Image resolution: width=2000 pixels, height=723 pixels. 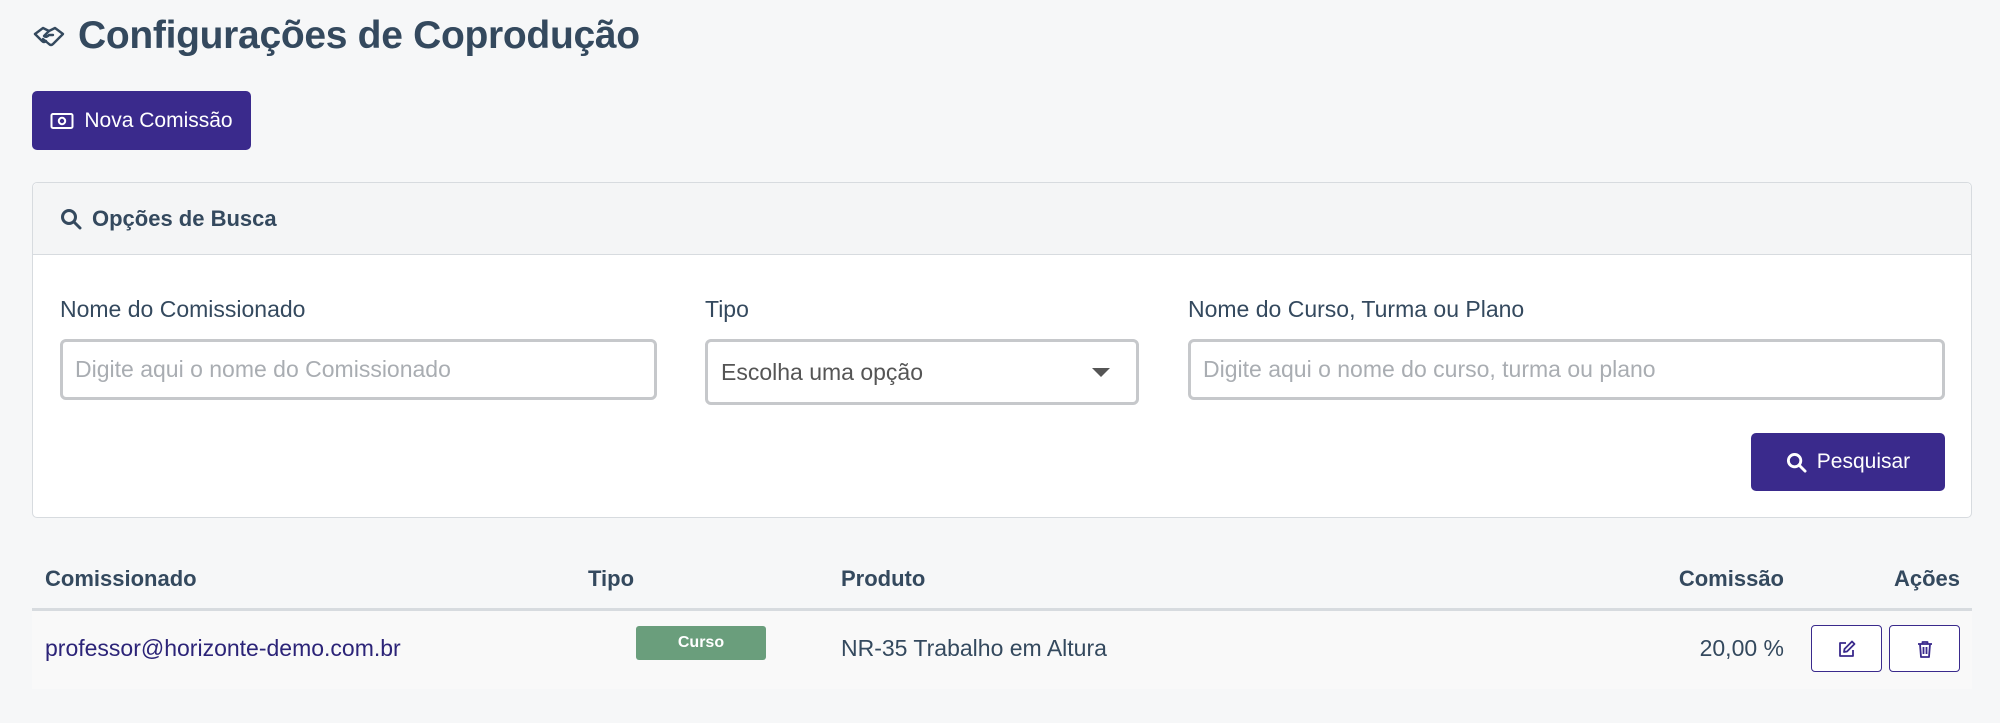 I want to click on page-header: Configurações de Coprodução, so click(x=336, y=36).